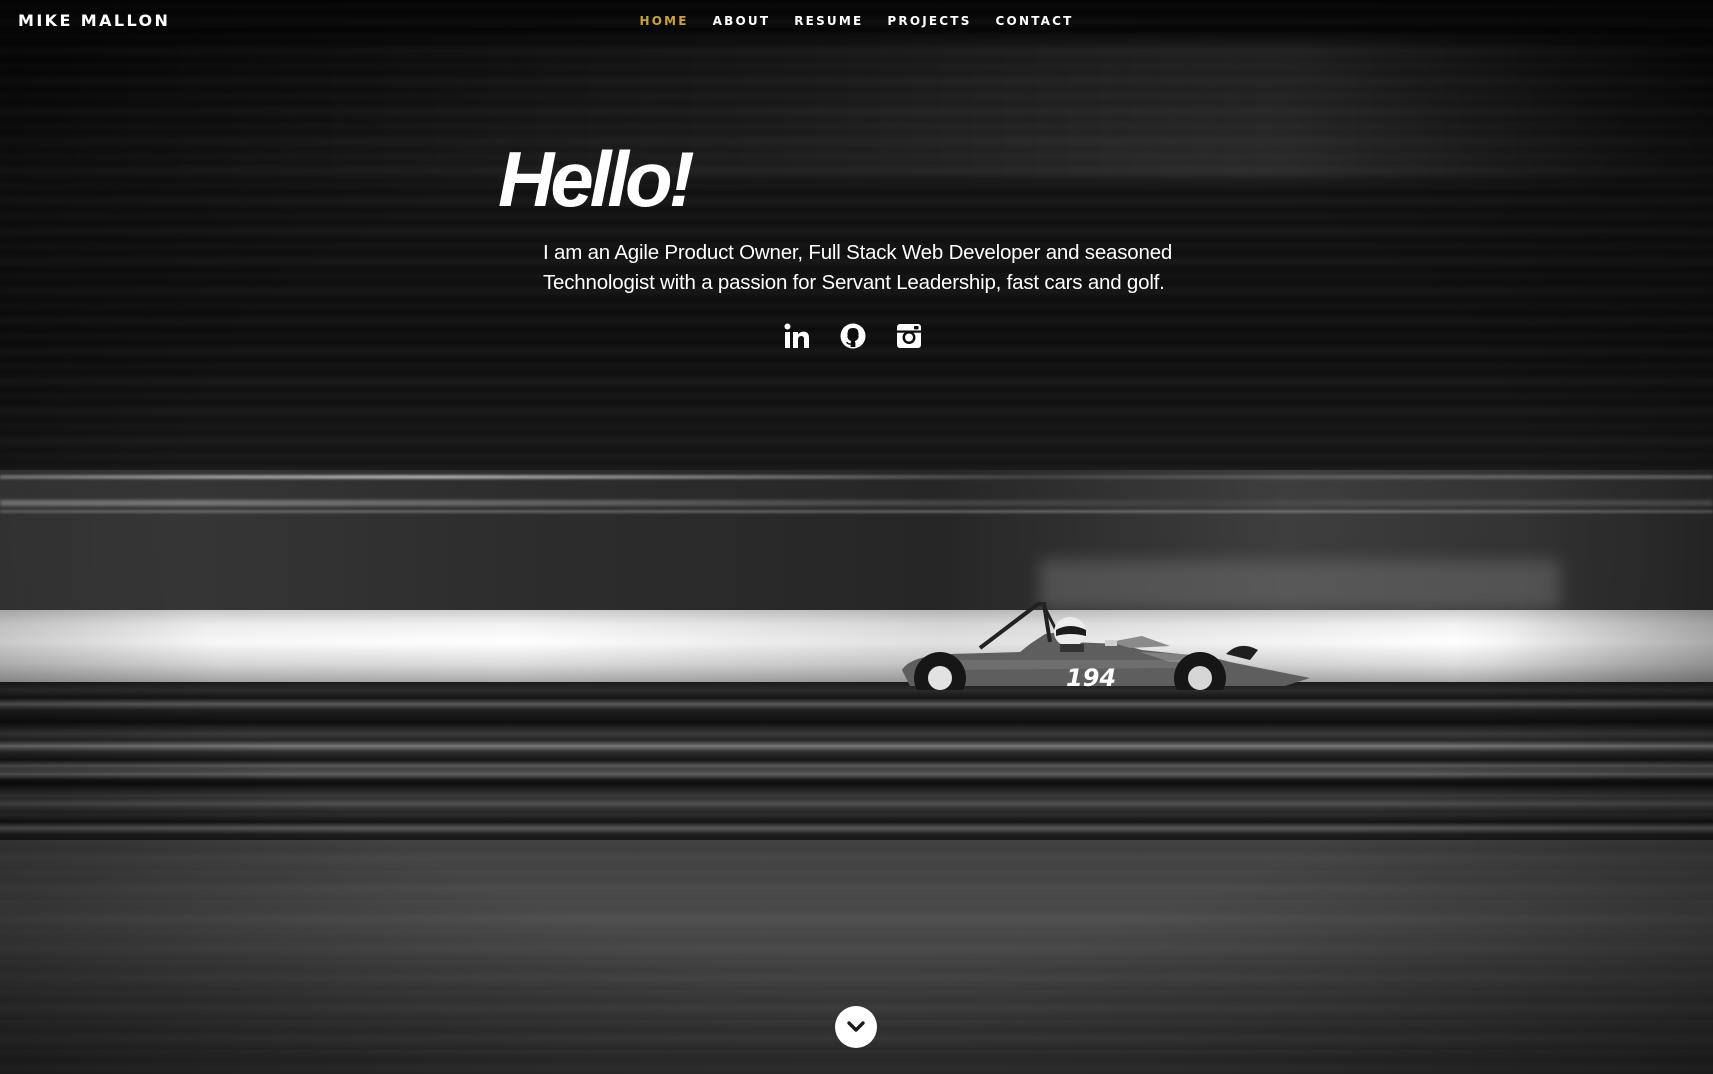 Image resolution: width=1713 pixels, height=1074 pixels. What do you see at coordinates (1106, 646) in the screenshot?
I see `race-car-image: 194` at bounding box center [1106, 646].